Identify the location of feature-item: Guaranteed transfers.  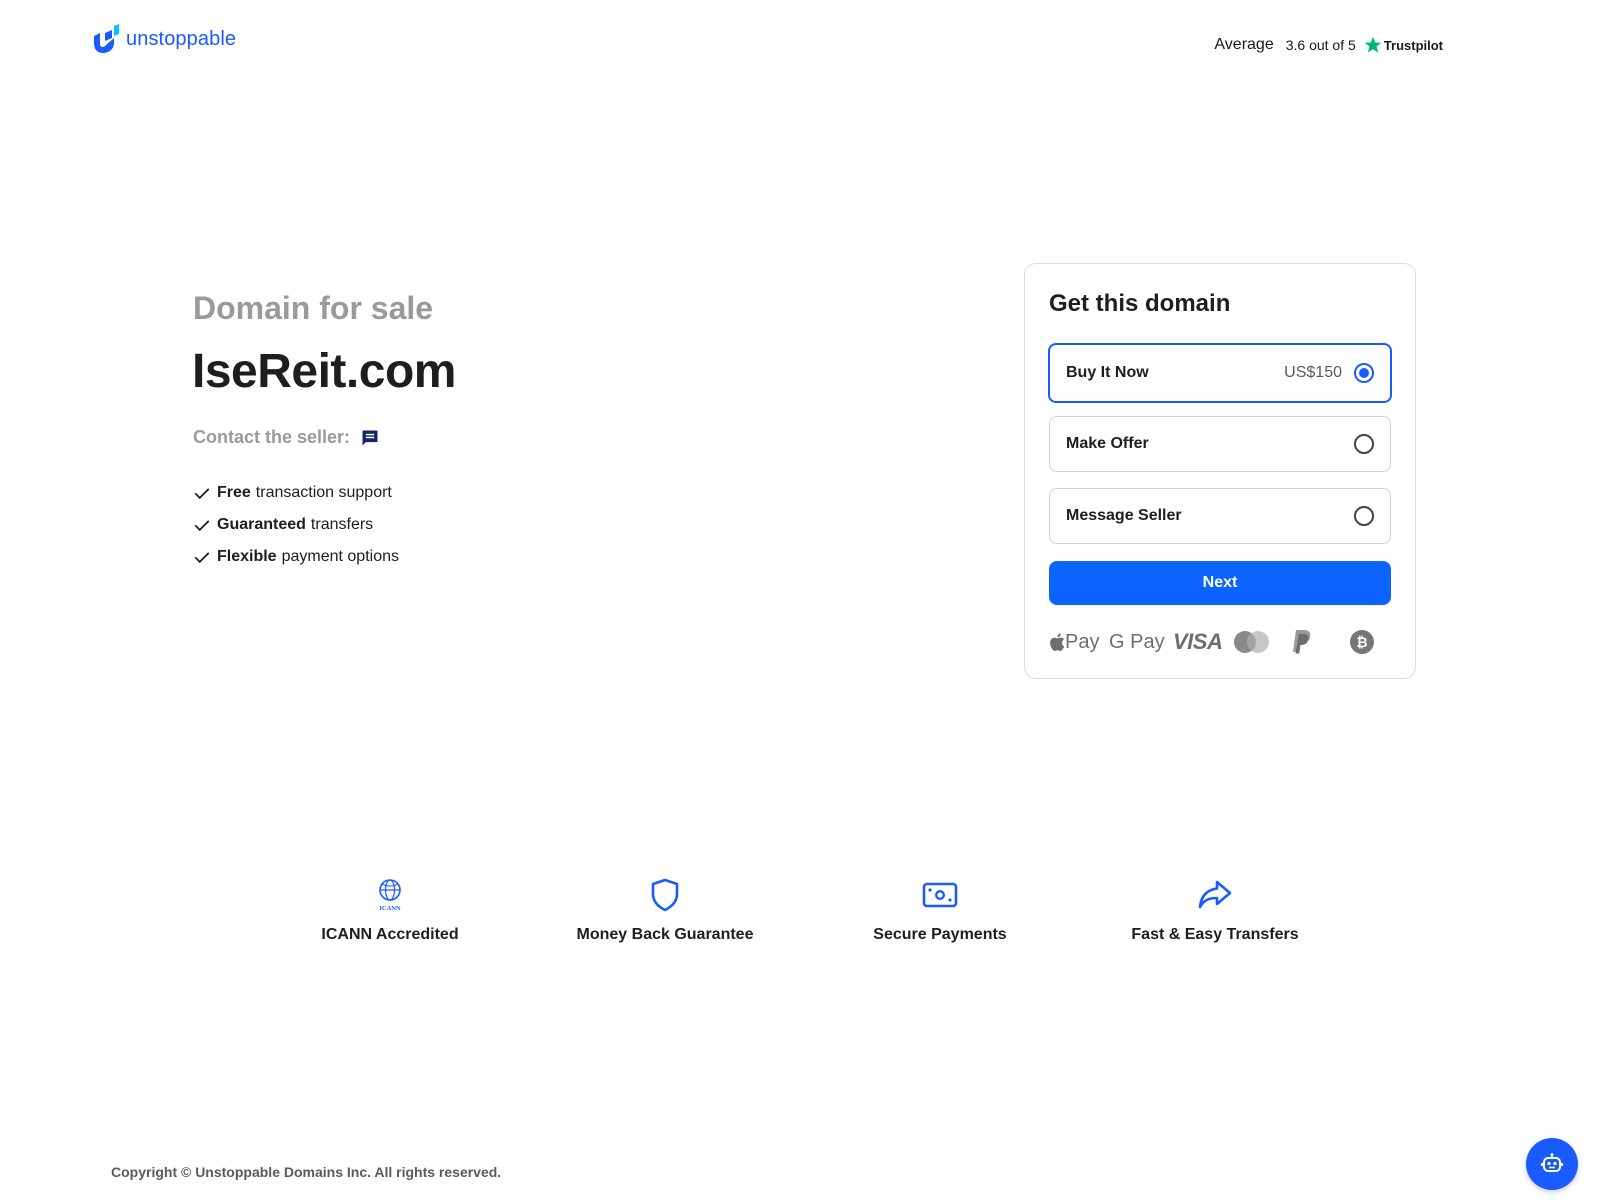
(296, 525).